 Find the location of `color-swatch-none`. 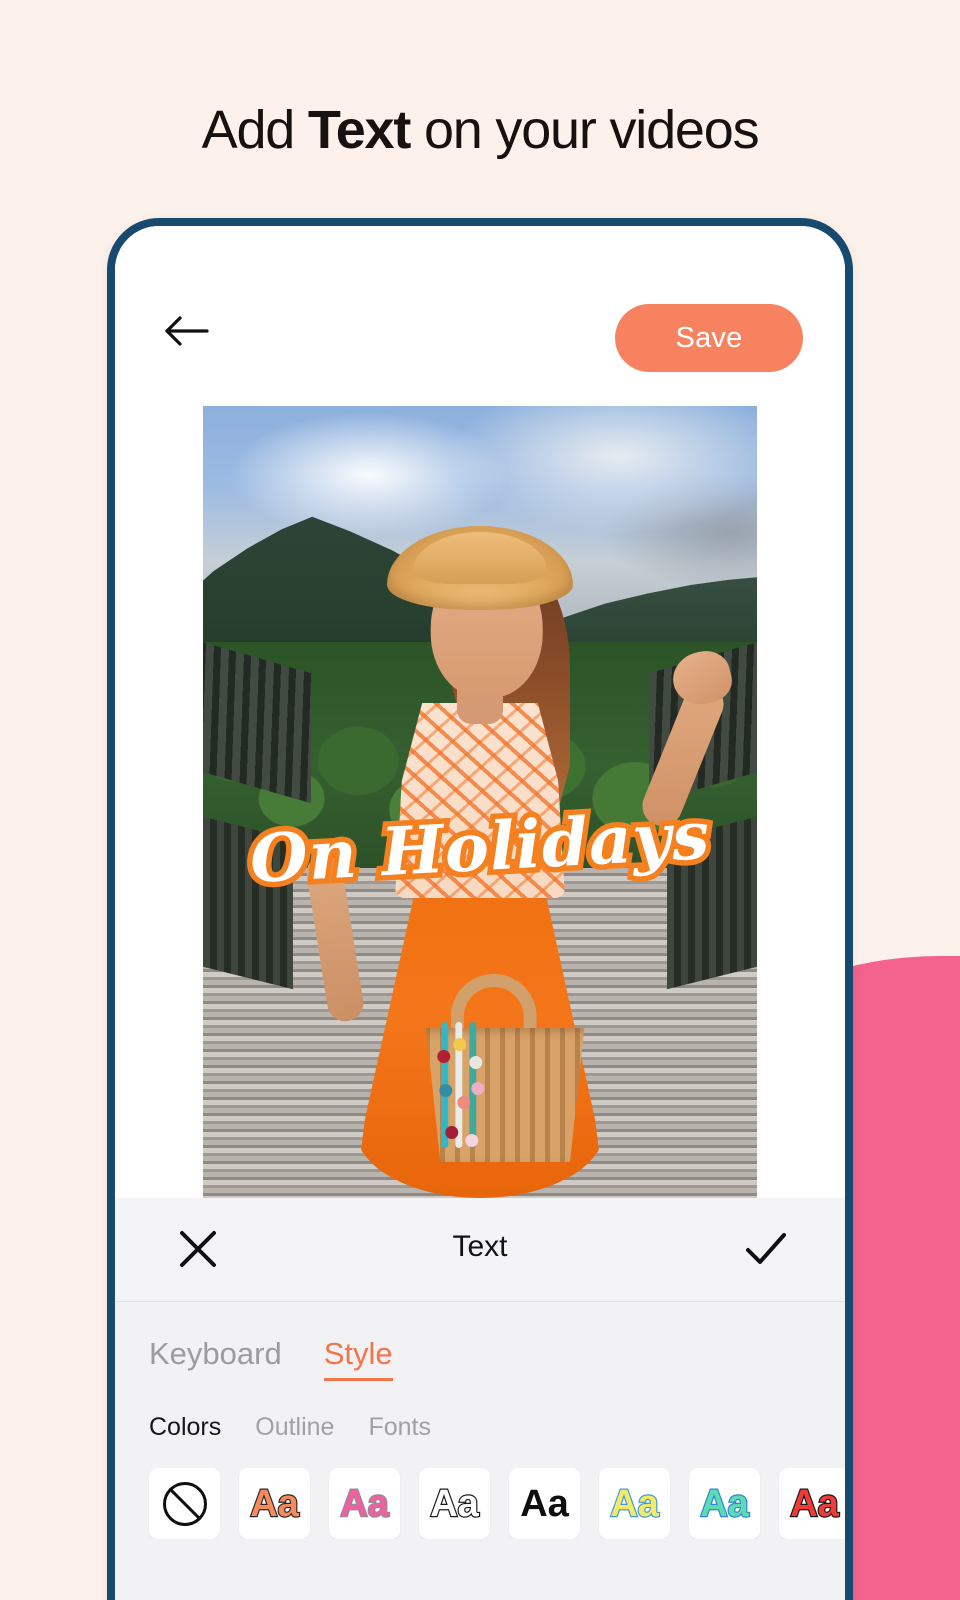

color-swatch-none is located at coordinates (184, 1503).